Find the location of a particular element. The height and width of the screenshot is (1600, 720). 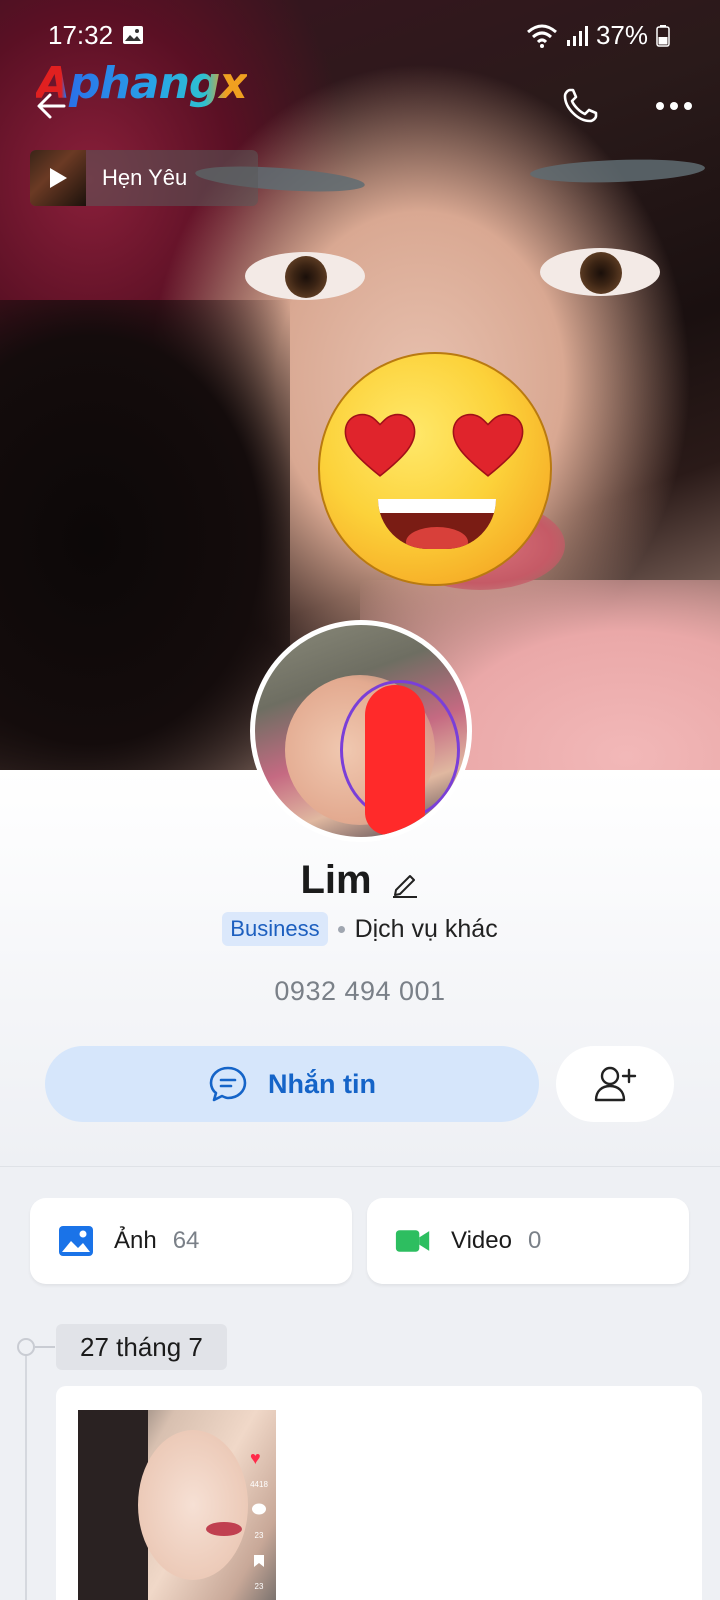

play-icon is located at coordinates (58, 178).